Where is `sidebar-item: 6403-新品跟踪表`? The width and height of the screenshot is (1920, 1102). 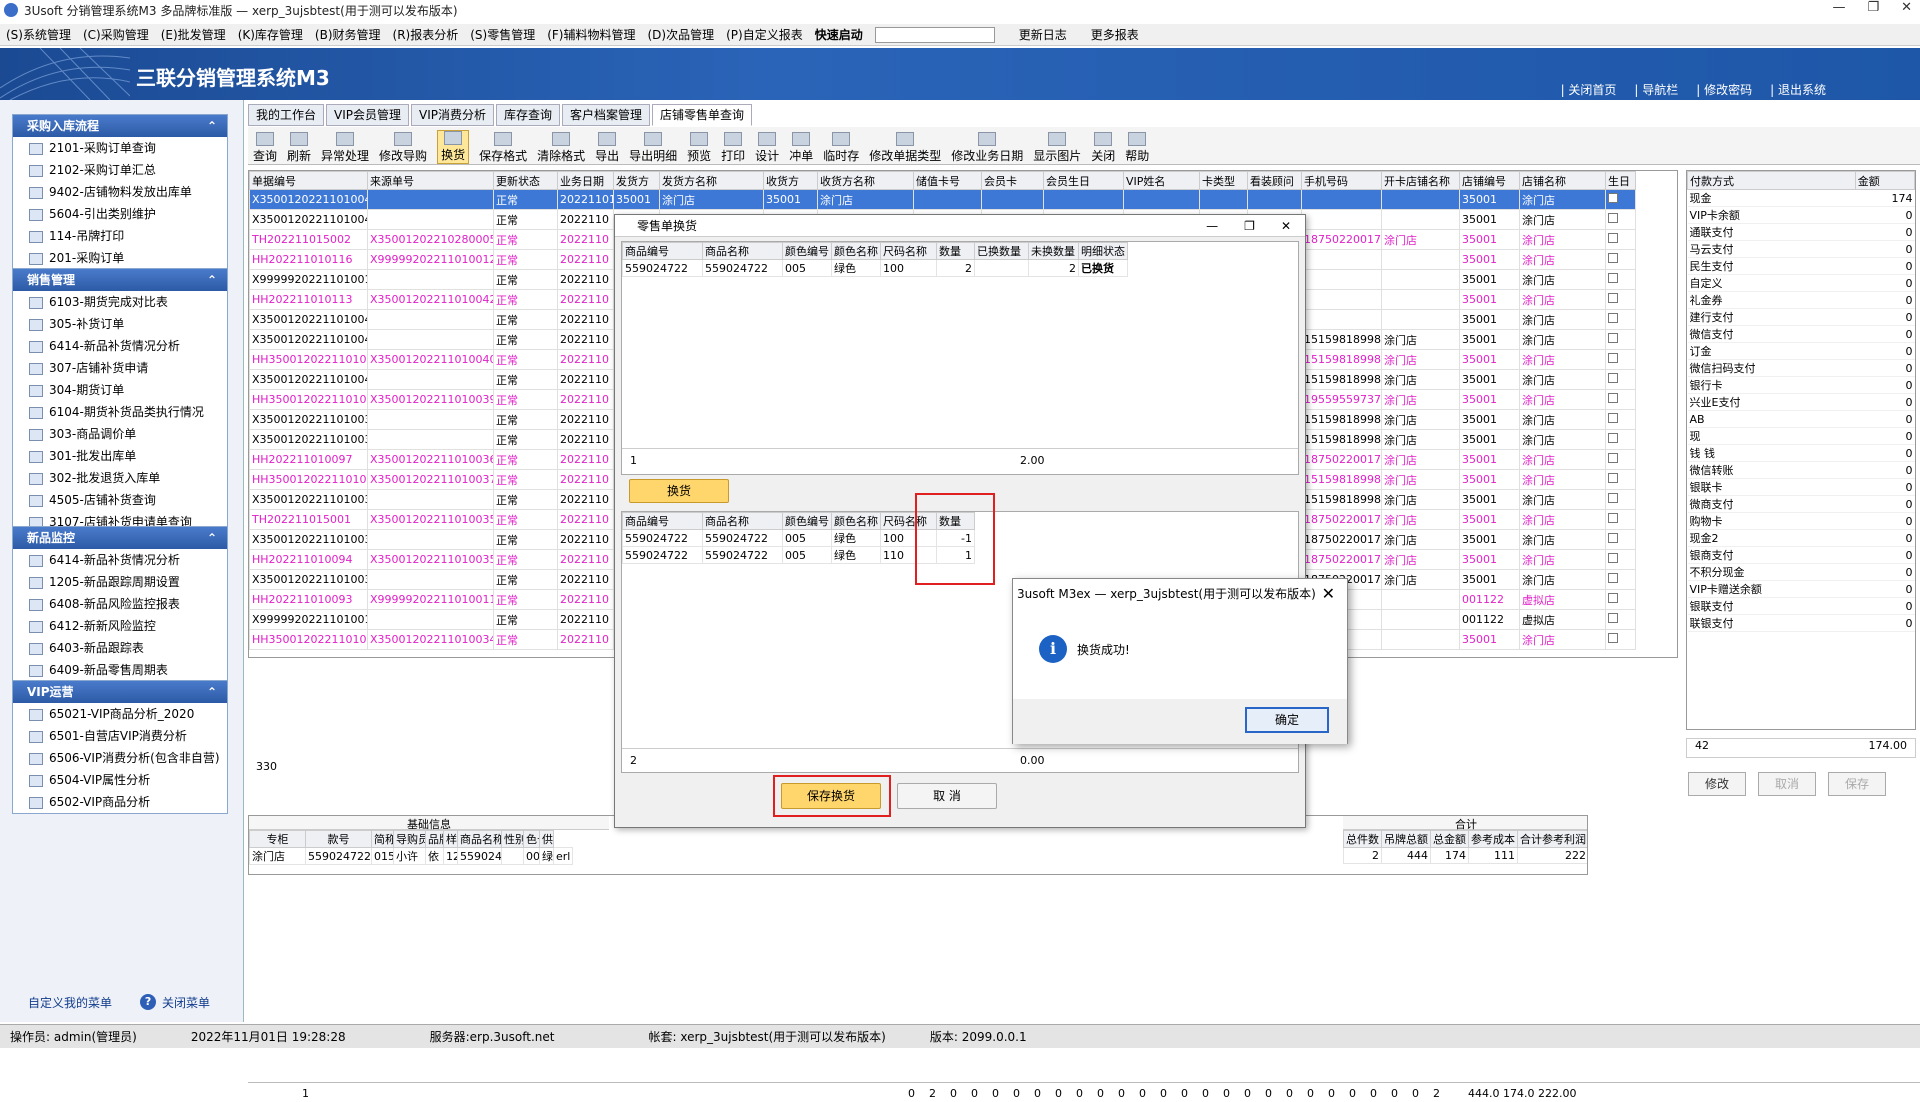 sidebar-item: 6403-新品跟踪表 is located at coordinates (120, 648).